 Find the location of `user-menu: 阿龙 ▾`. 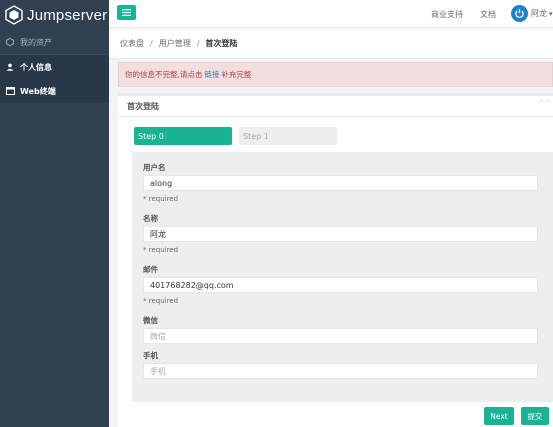

user-menu: 阿龙 ▾ is located at coordinates (532, 13).